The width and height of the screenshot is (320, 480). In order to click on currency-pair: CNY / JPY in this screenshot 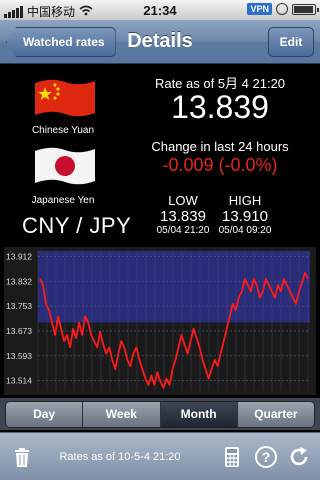, I will do `click(77, 225)`.